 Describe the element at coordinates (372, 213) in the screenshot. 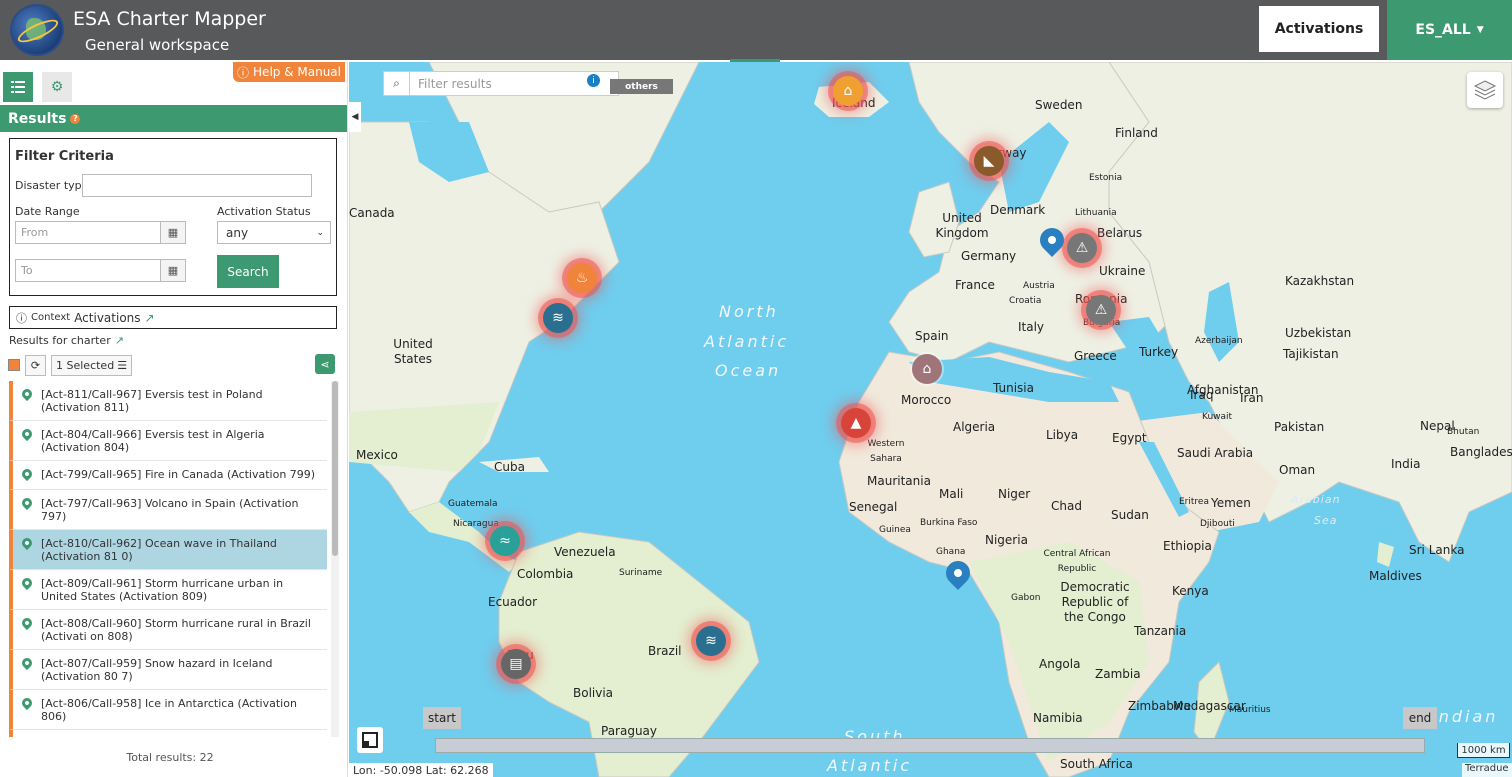

I see `country-label: Canada` at that location.